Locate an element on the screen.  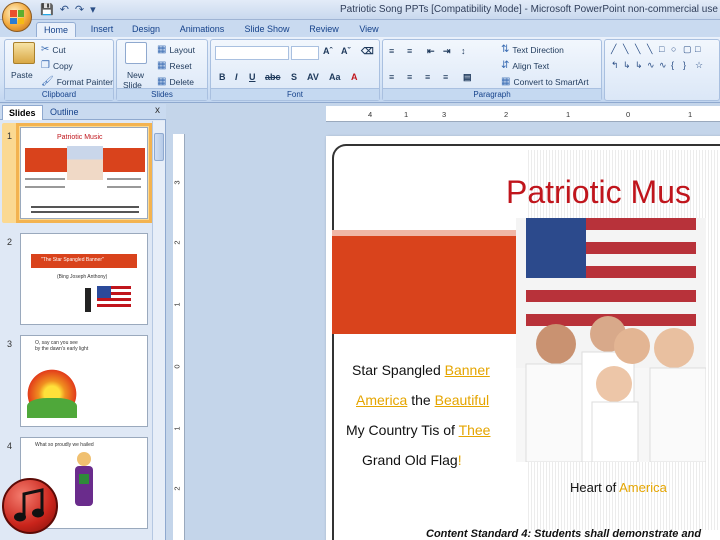
brace-shape-icon-2: } is located at coordinates (684, 65).